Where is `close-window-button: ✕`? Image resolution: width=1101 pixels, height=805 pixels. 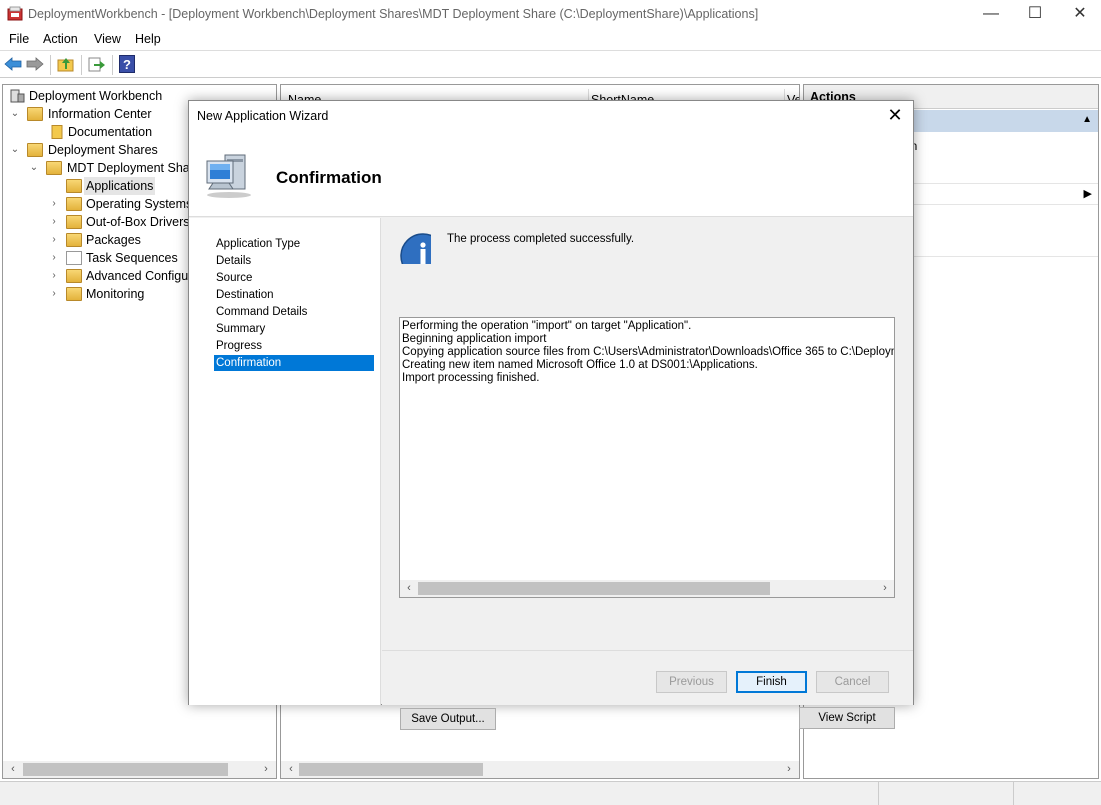
close-window-button: ✕ is located at coordinates (1079, 14).